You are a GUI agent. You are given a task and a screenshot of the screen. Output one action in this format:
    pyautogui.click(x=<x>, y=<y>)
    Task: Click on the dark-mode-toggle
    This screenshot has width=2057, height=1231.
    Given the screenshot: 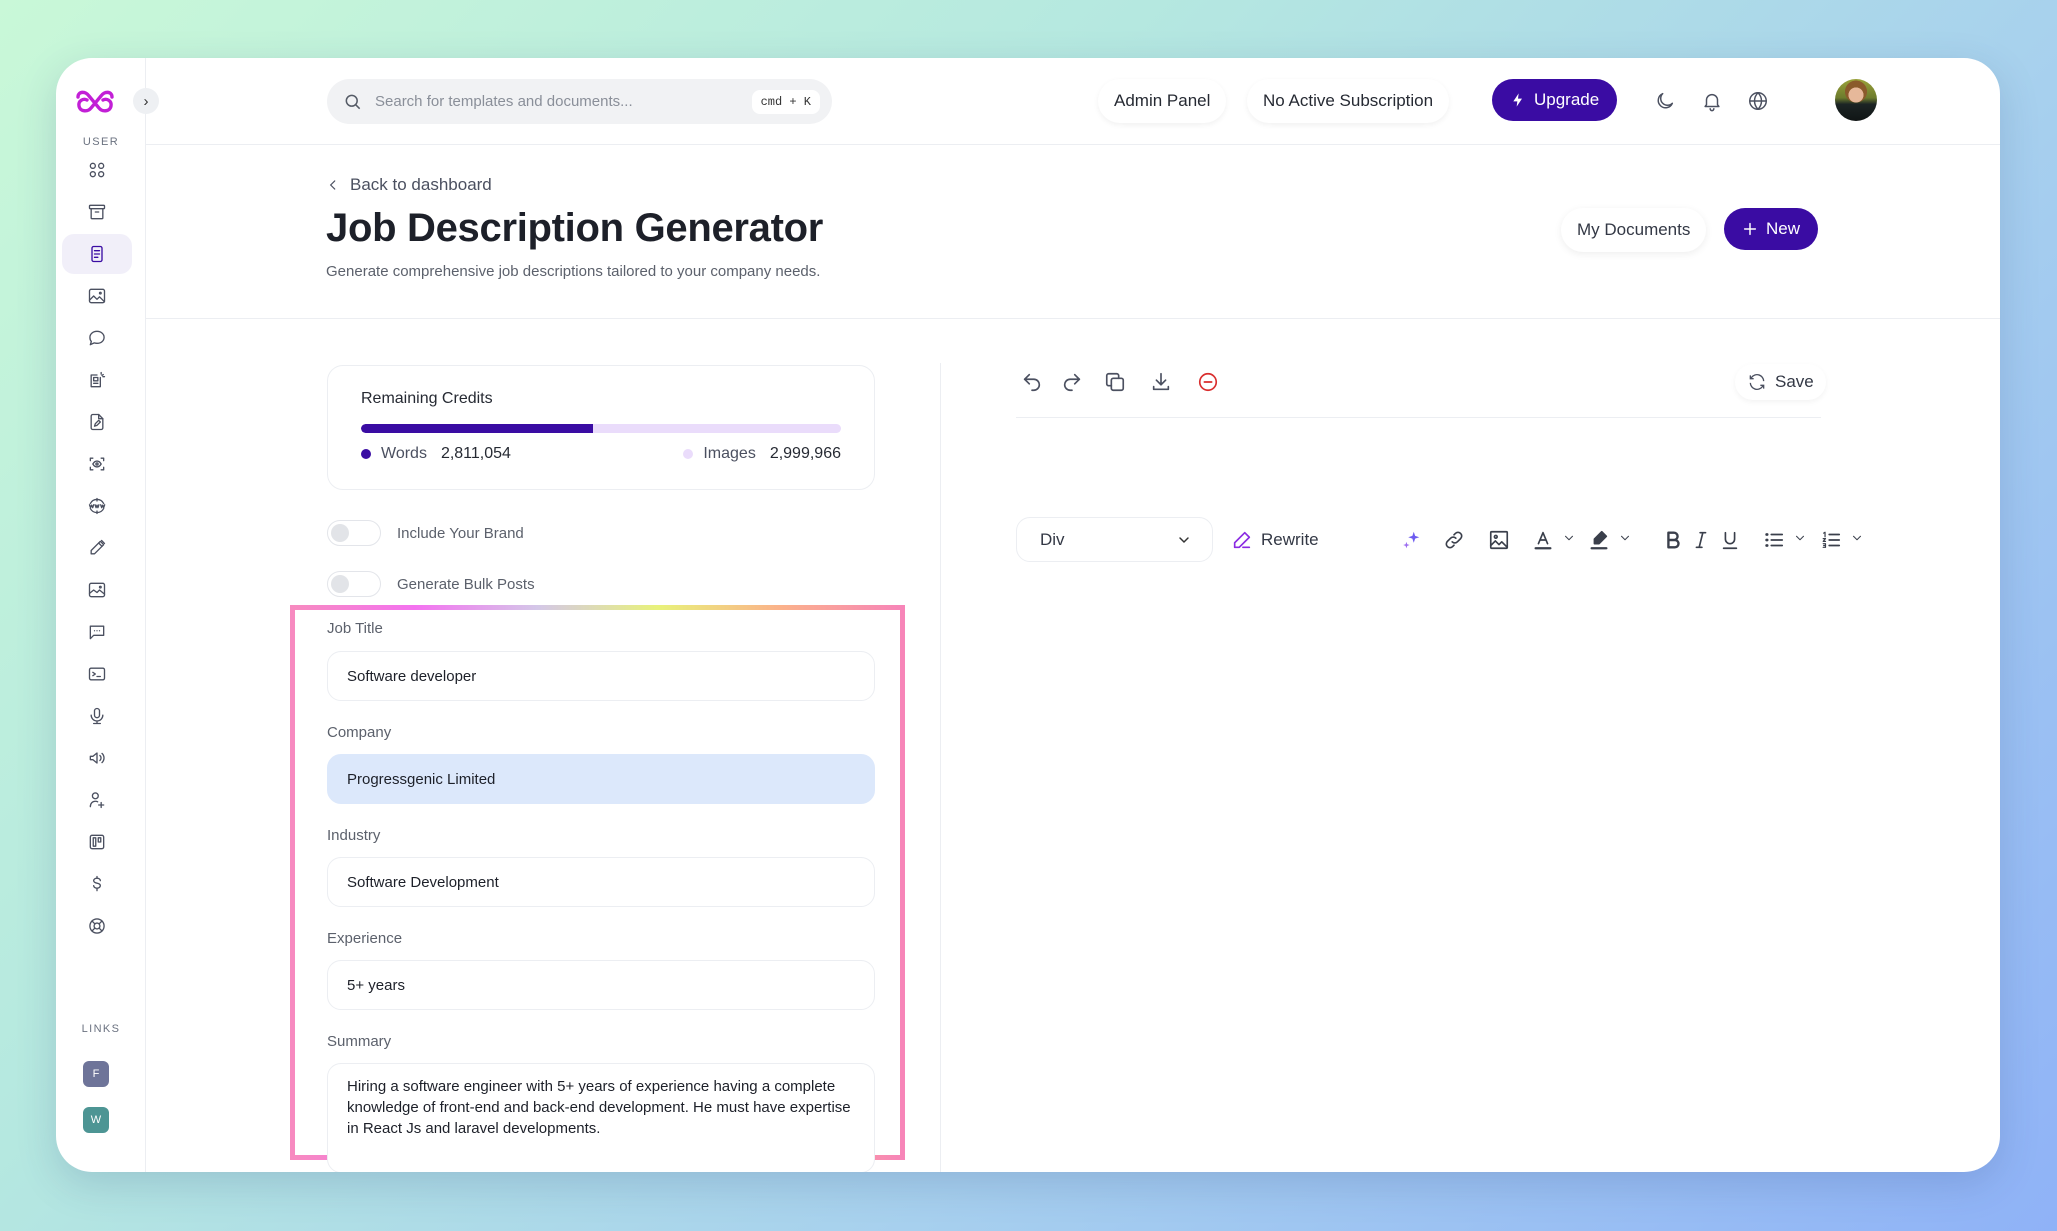 What is the action you would take?
    pyautogui.click(x=1665, y=101)
    